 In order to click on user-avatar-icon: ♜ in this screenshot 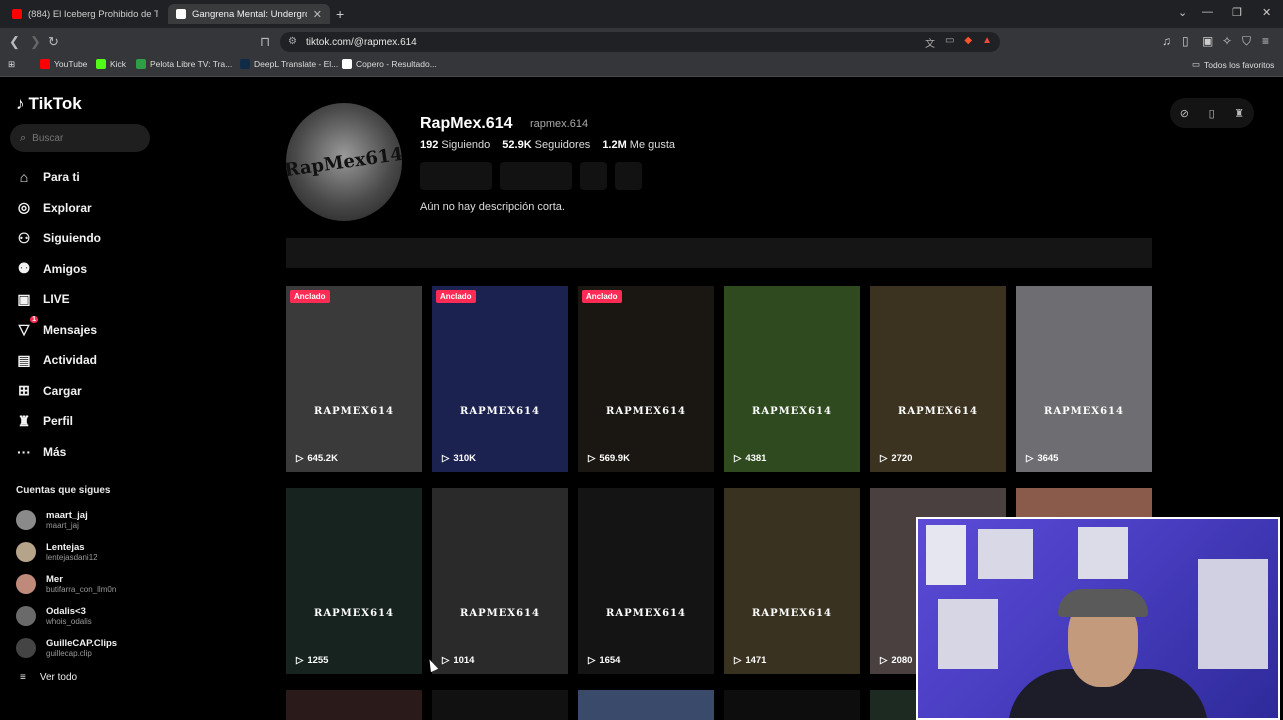, I will do `click(1239, 113)`.